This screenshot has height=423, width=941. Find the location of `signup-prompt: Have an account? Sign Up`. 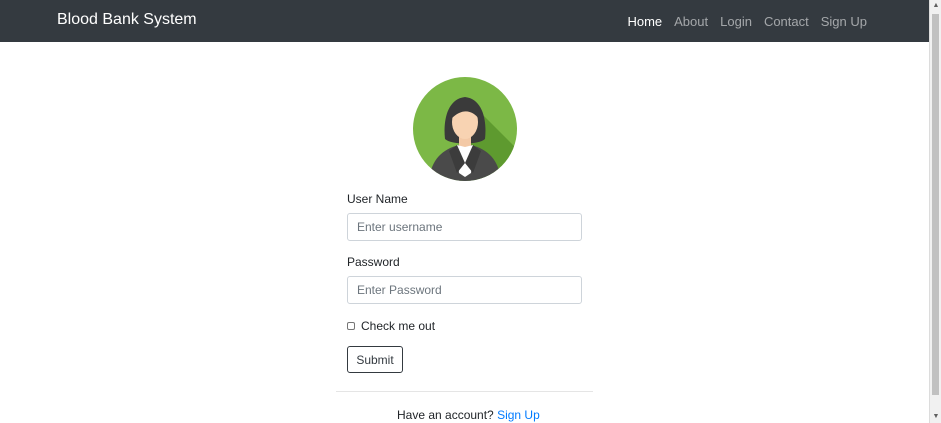

signup-prompt: Have an account? Sign Up is located at coordinates (468, 415).